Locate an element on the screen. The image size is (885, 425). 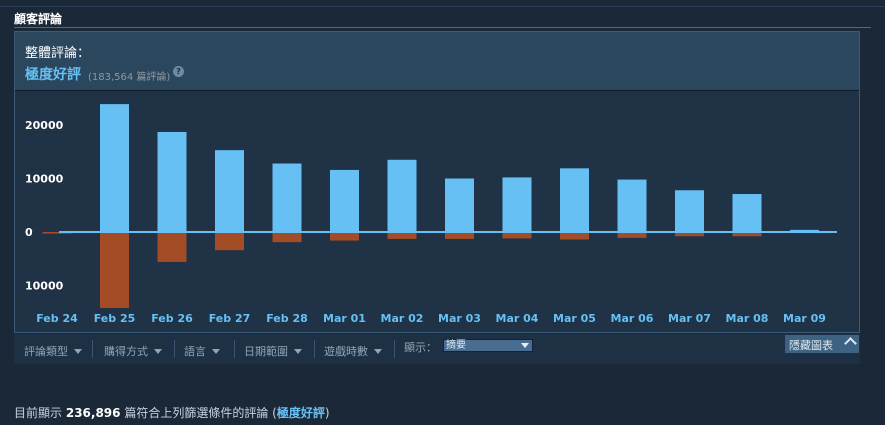
filter-date-range-label: 日期範圍 is located at coordinates (266, 351).